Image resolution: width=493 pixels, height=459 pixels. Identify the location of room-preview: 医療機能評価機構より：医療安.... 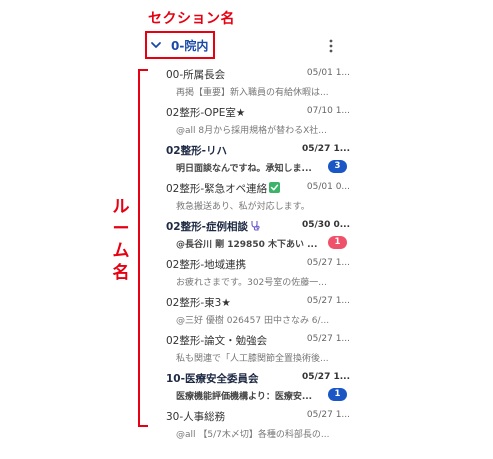
(244, 397).